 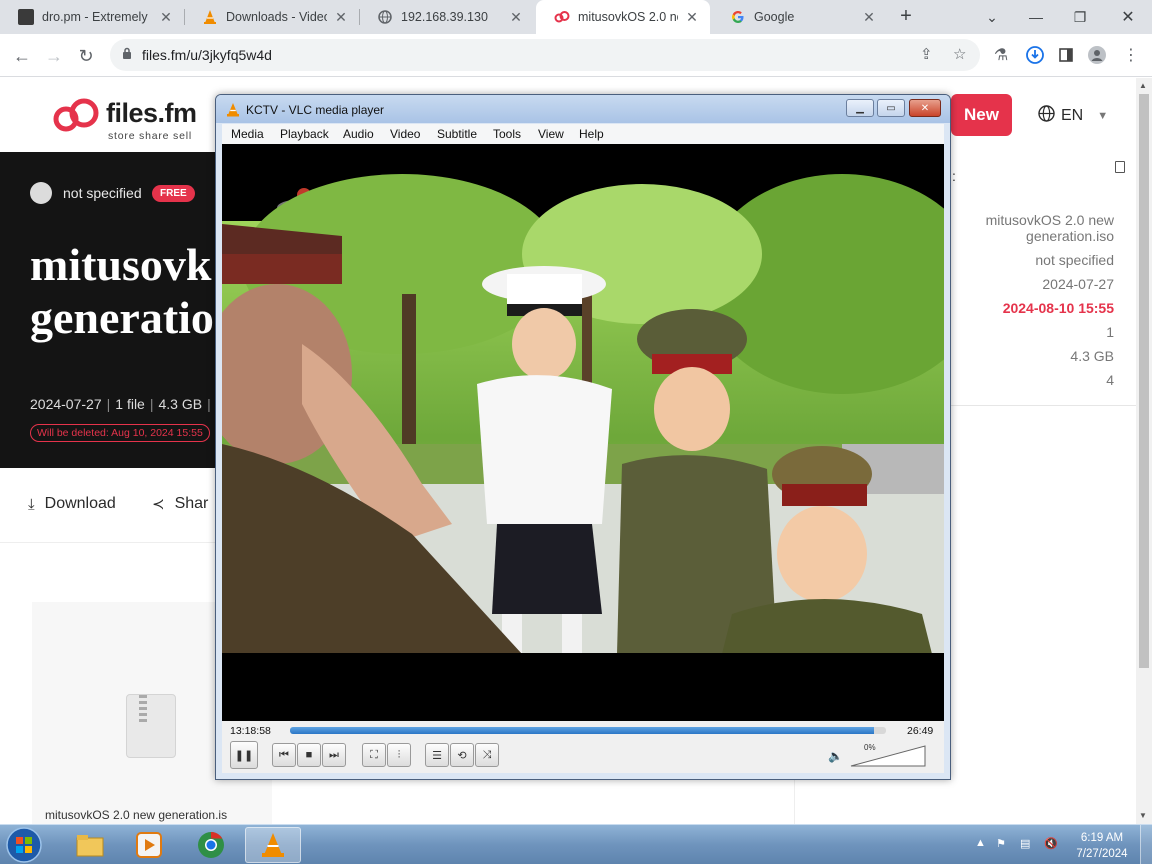 I want to click on tab-downloads: Downloads - VideoL ✕, so click(x=271, y=17).